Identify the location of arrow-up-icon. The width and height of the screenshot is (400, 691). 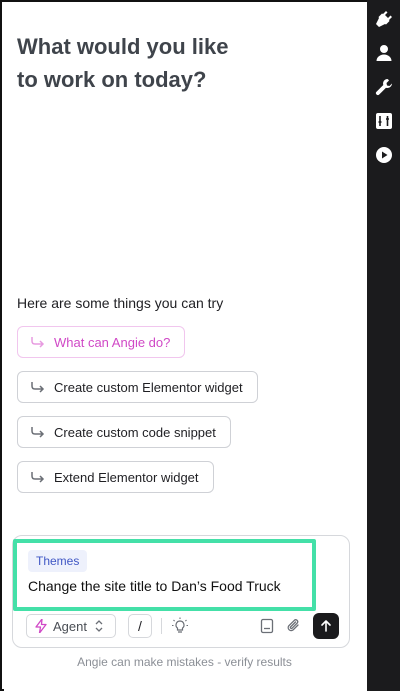
(326, 626).